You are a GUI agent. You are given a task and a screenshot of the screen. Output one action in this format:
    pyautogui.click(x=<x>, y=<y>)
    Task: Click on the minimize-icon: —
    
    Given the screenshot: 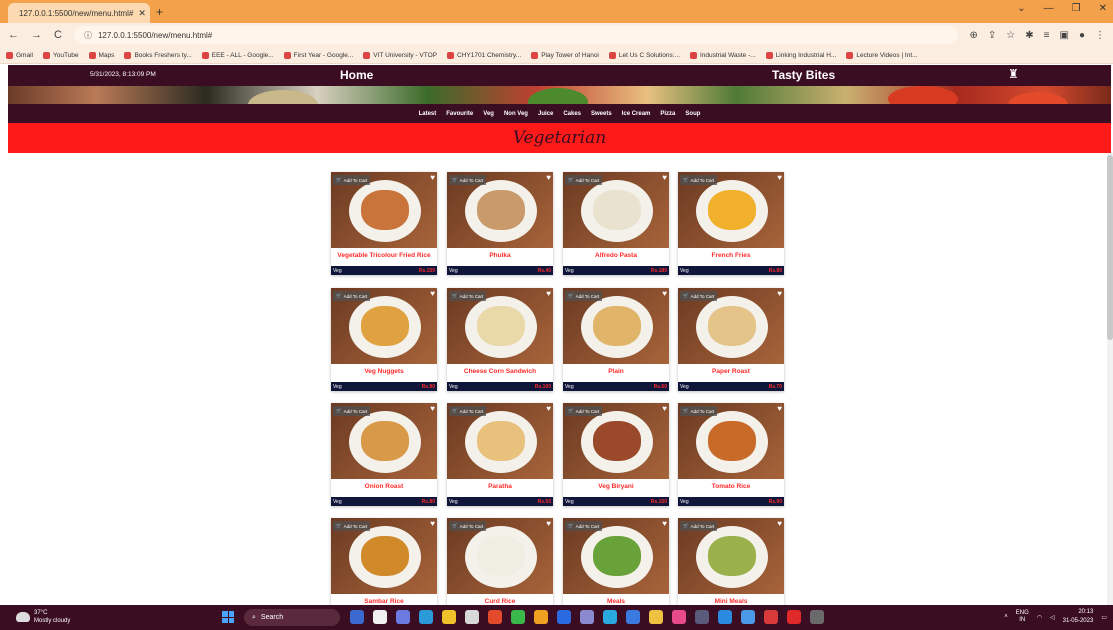 What is the action you would take?
    pyautogui.click(x=1049, y=8)
    